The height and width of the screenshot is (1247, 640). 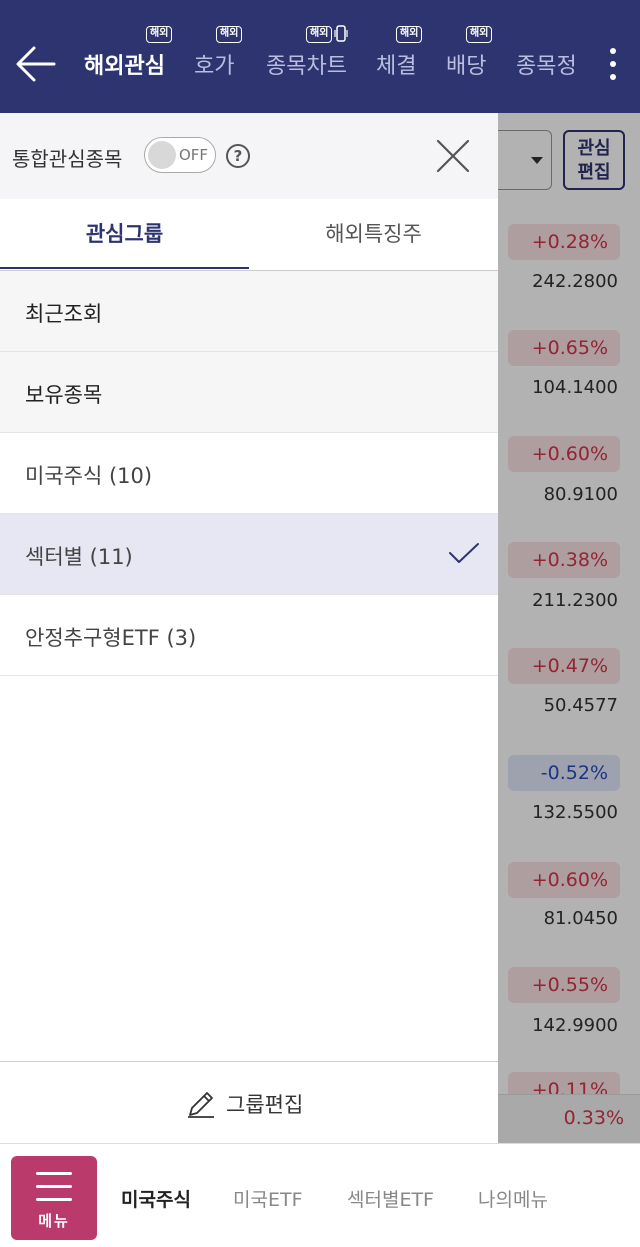 I want to click on menu-button: 메뉴, so click(x=54, y=1198).